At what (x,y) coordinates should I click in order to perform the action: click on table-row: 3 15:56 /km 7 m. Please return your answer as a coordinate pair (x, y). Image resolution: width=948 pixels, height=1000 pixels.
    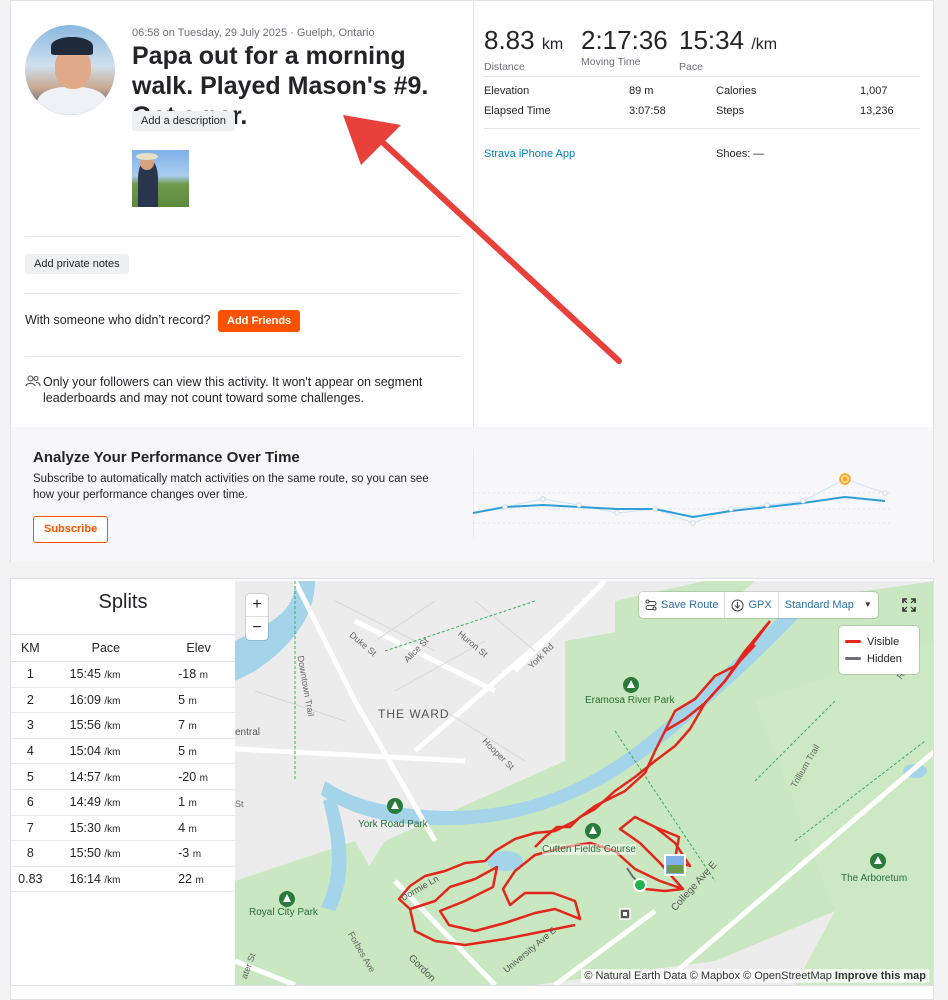
    Looking at the image, I should click on (123, 725).